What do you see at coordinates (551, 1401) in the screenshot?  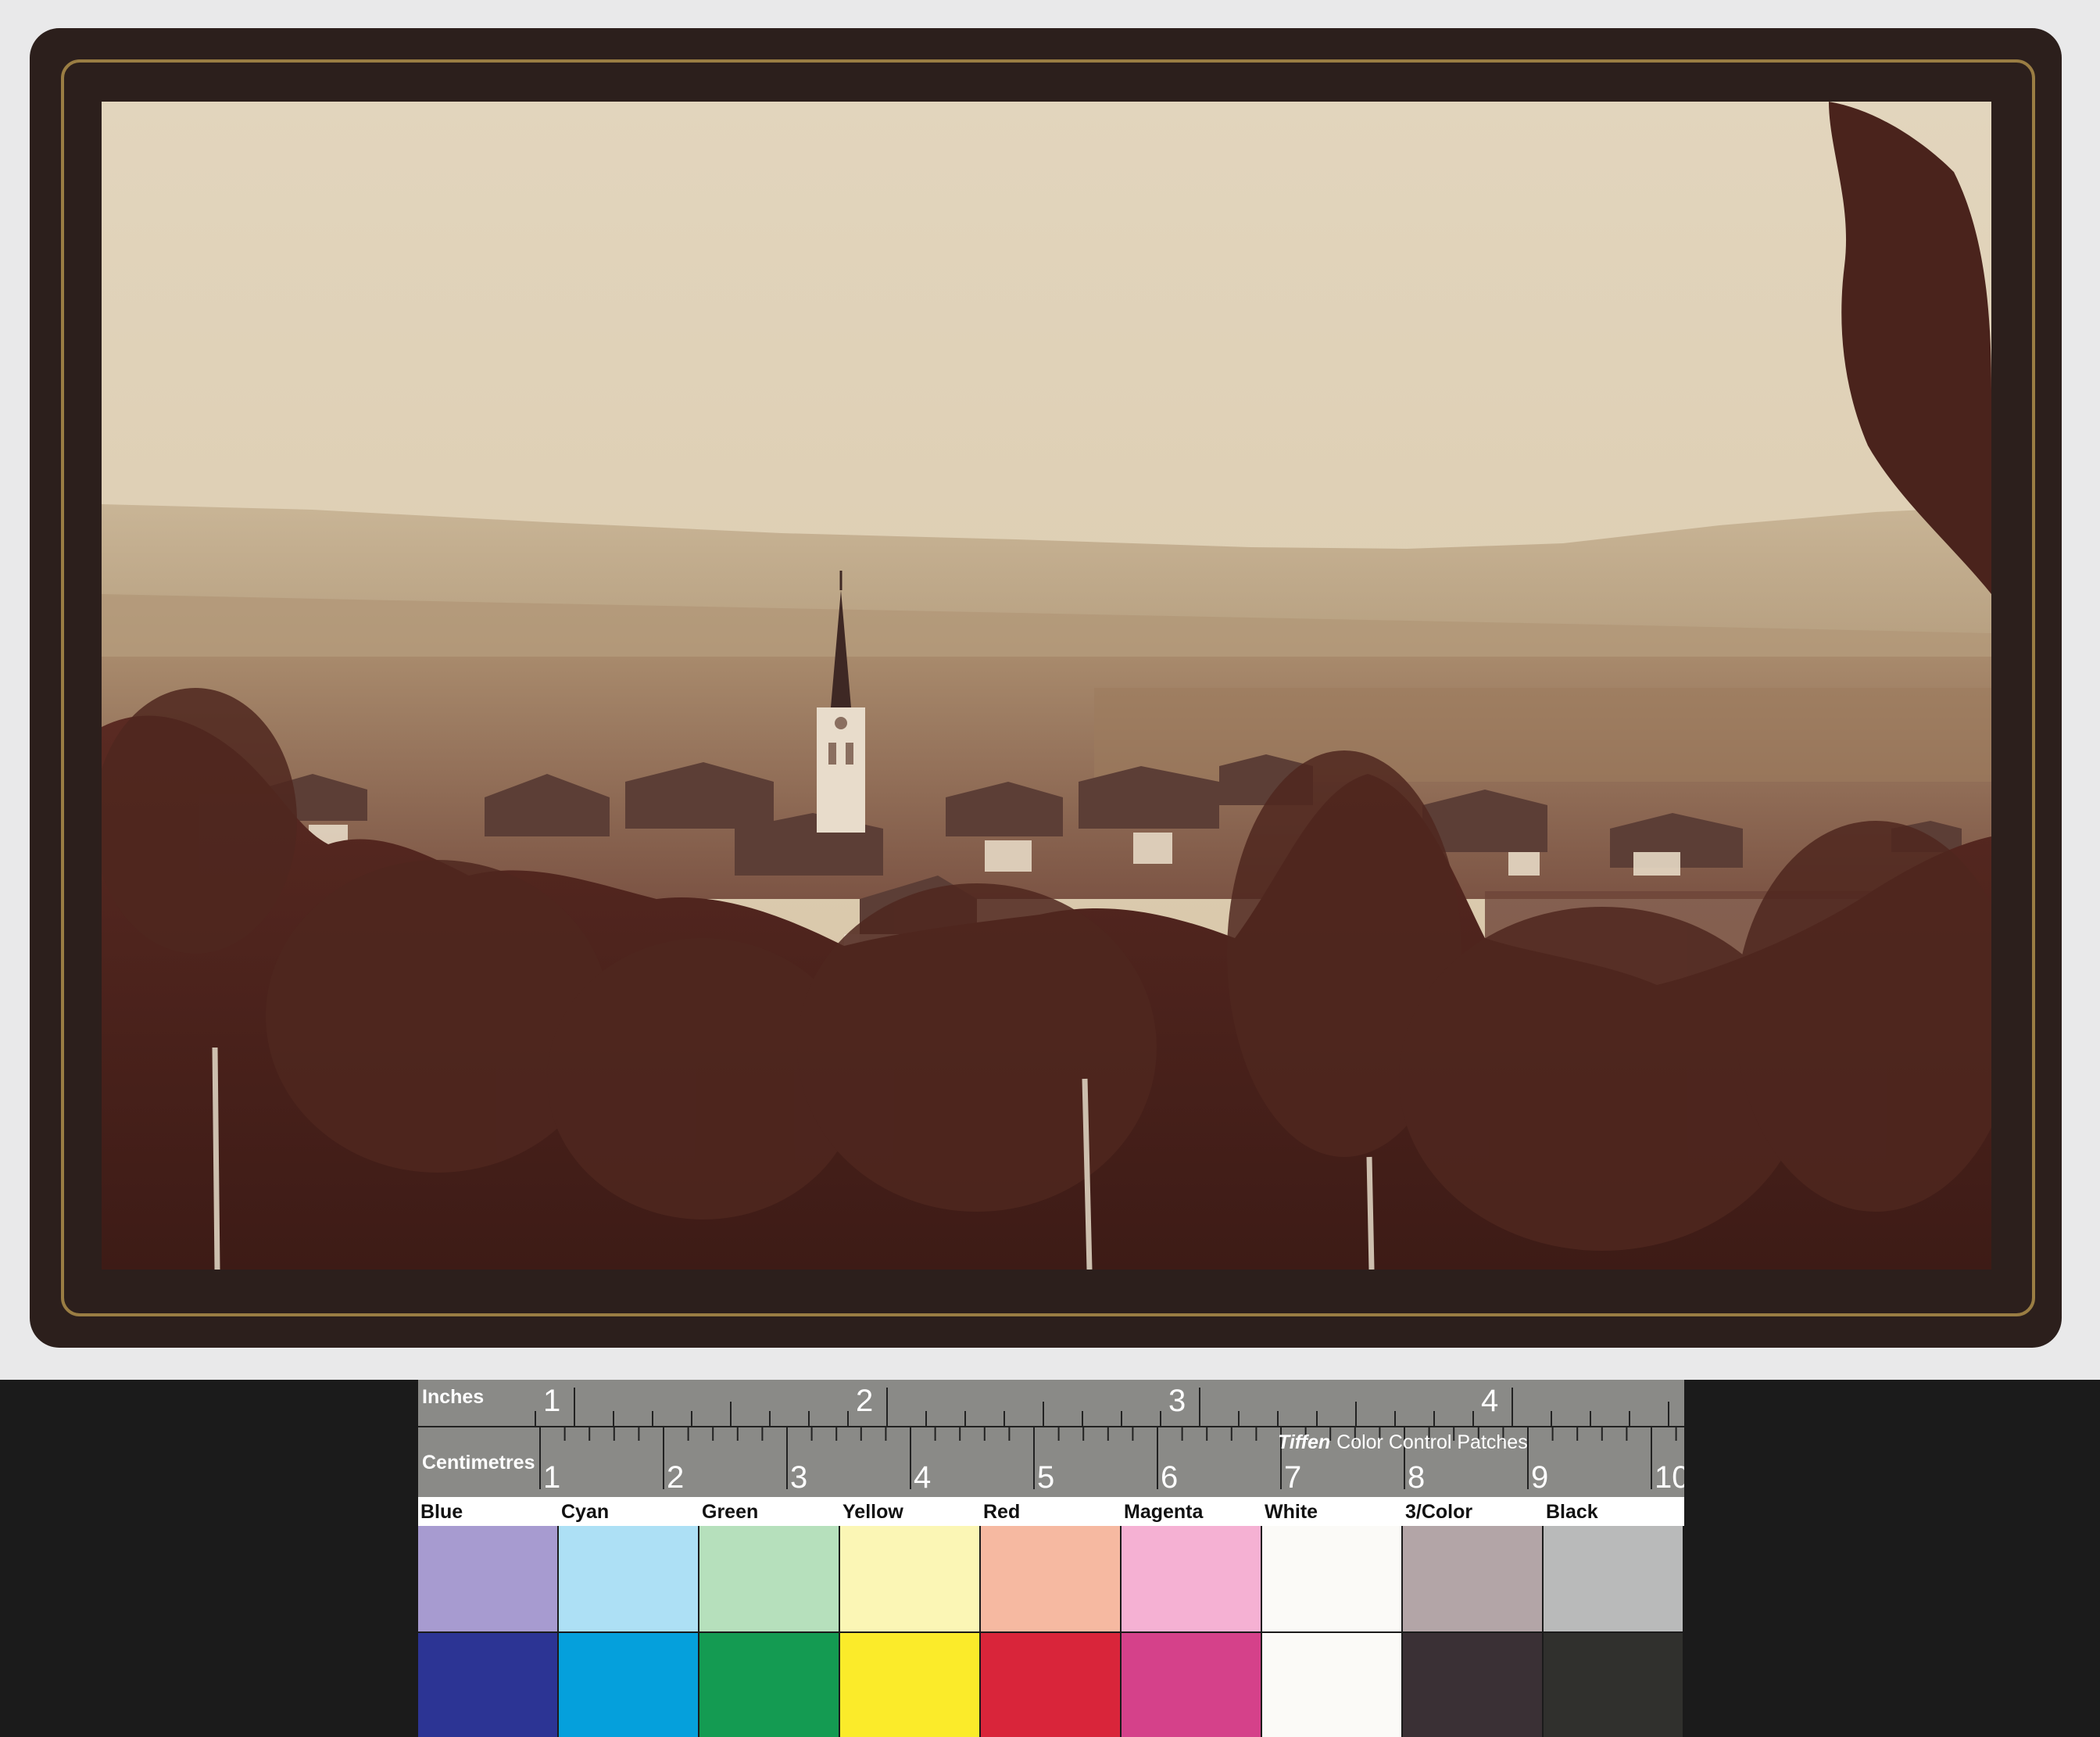 I see `inch-number: 1` at bounding box center [551, 1401].